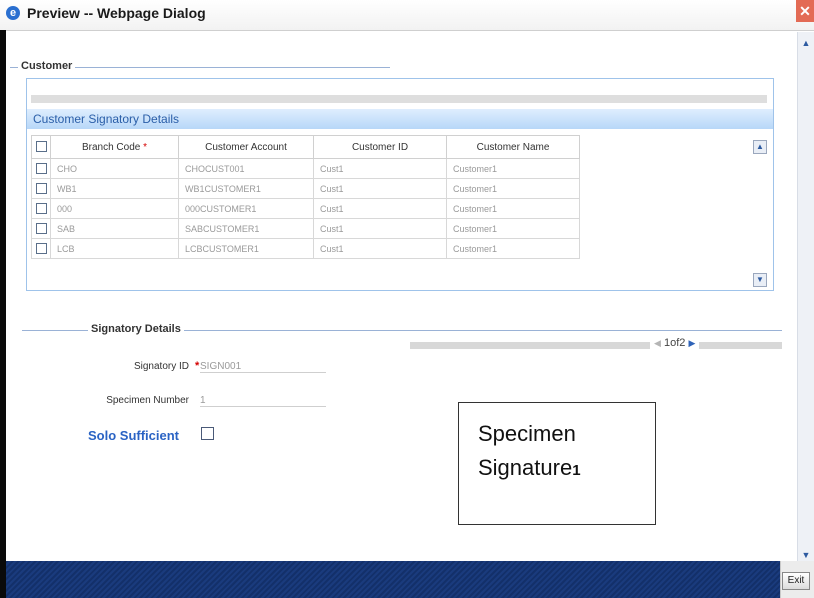  Describe the element at coordinates (145, 147) in the screenshot. I see `required-marker: *` at that location.